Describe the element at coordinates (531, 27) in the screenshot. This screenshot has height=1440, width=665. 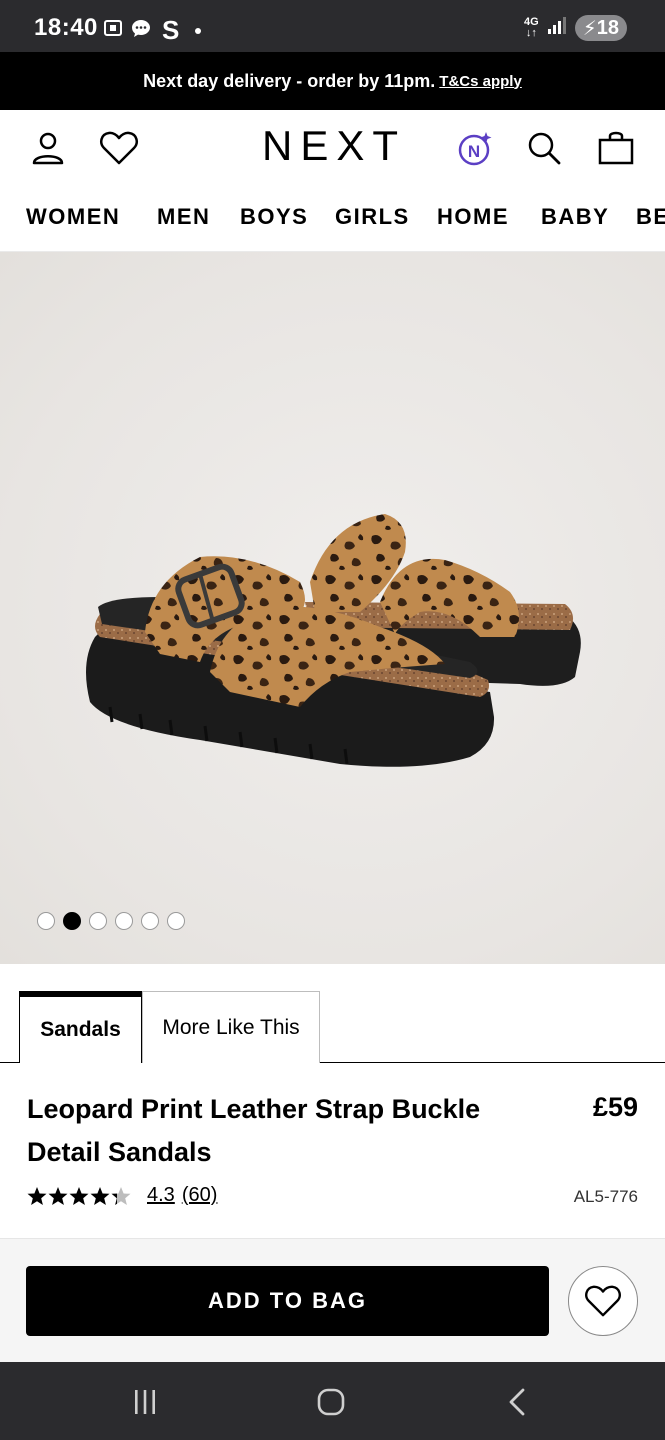
I see `network-type-icon: 4G ↓↑` at that location.